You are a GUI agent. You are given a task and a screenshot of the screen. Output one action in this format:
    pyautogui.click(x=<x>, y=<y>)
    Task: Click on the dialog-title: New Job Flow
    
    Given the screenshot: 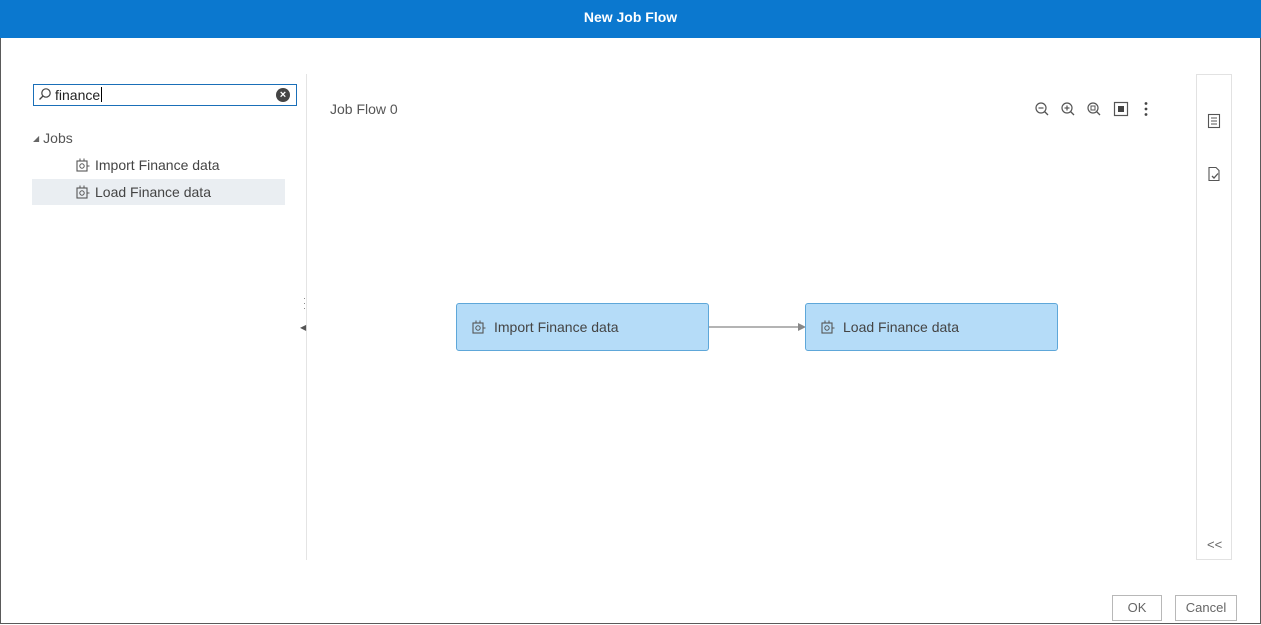 What is the action you would take?
    pyautogui.click(x=630, y=19)
    